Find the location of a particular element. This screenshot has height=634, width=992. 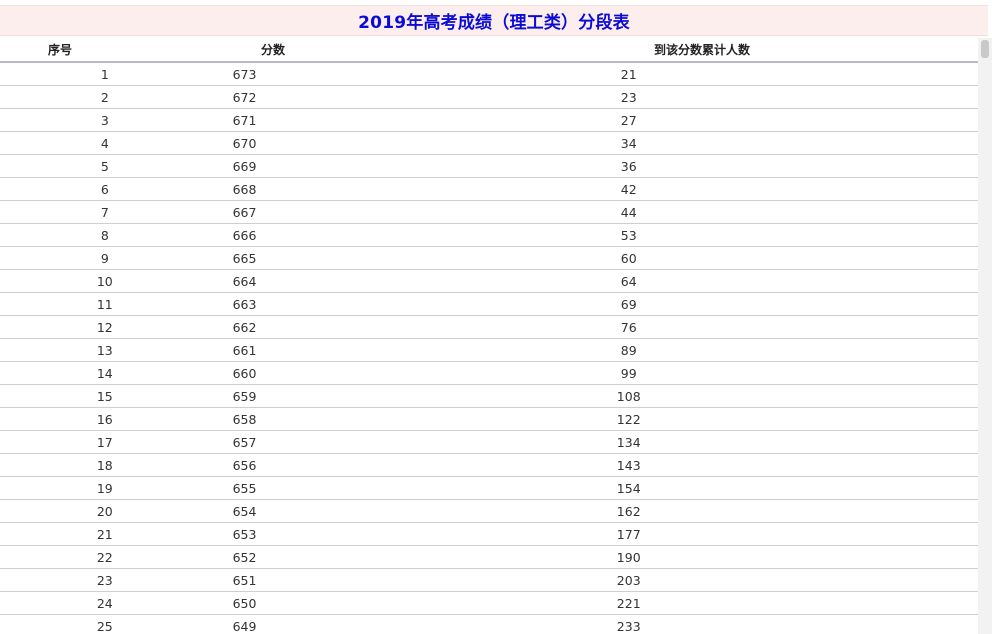

cell-seq: 22 is located at coordinates (104, 557).